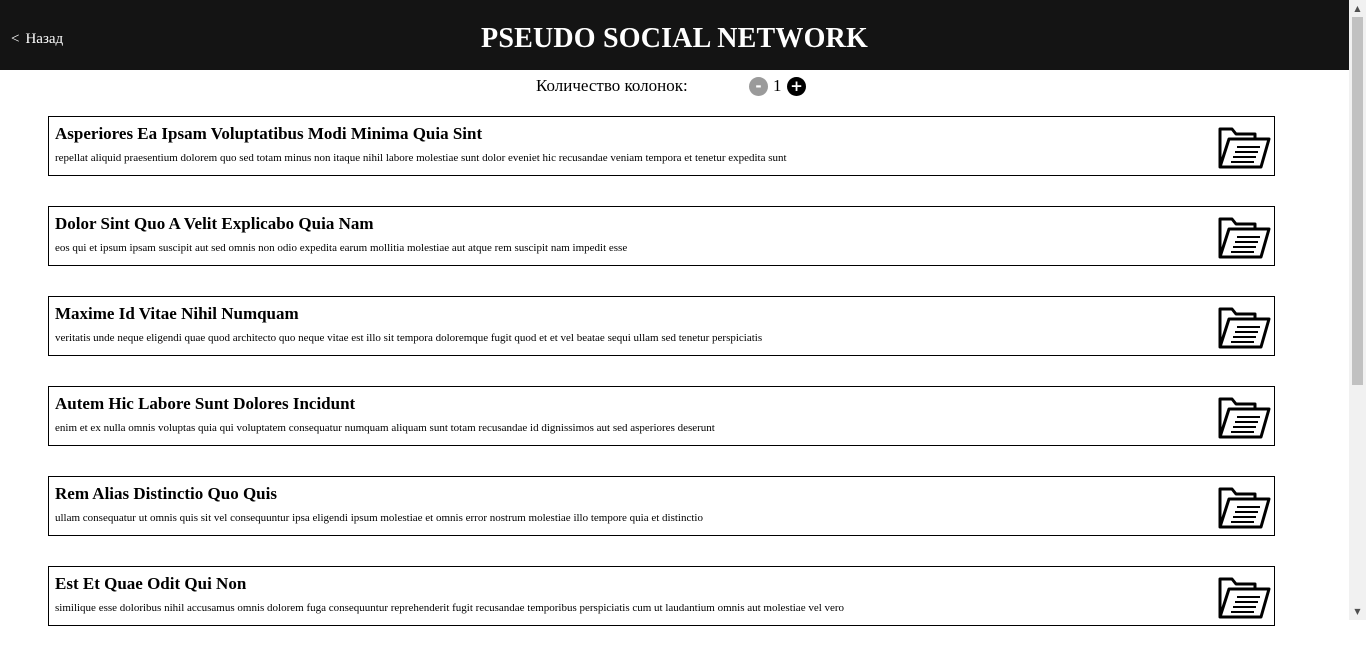 The image size is (1366, 656). I want to click on columns-count: 1, so click(777, 85).